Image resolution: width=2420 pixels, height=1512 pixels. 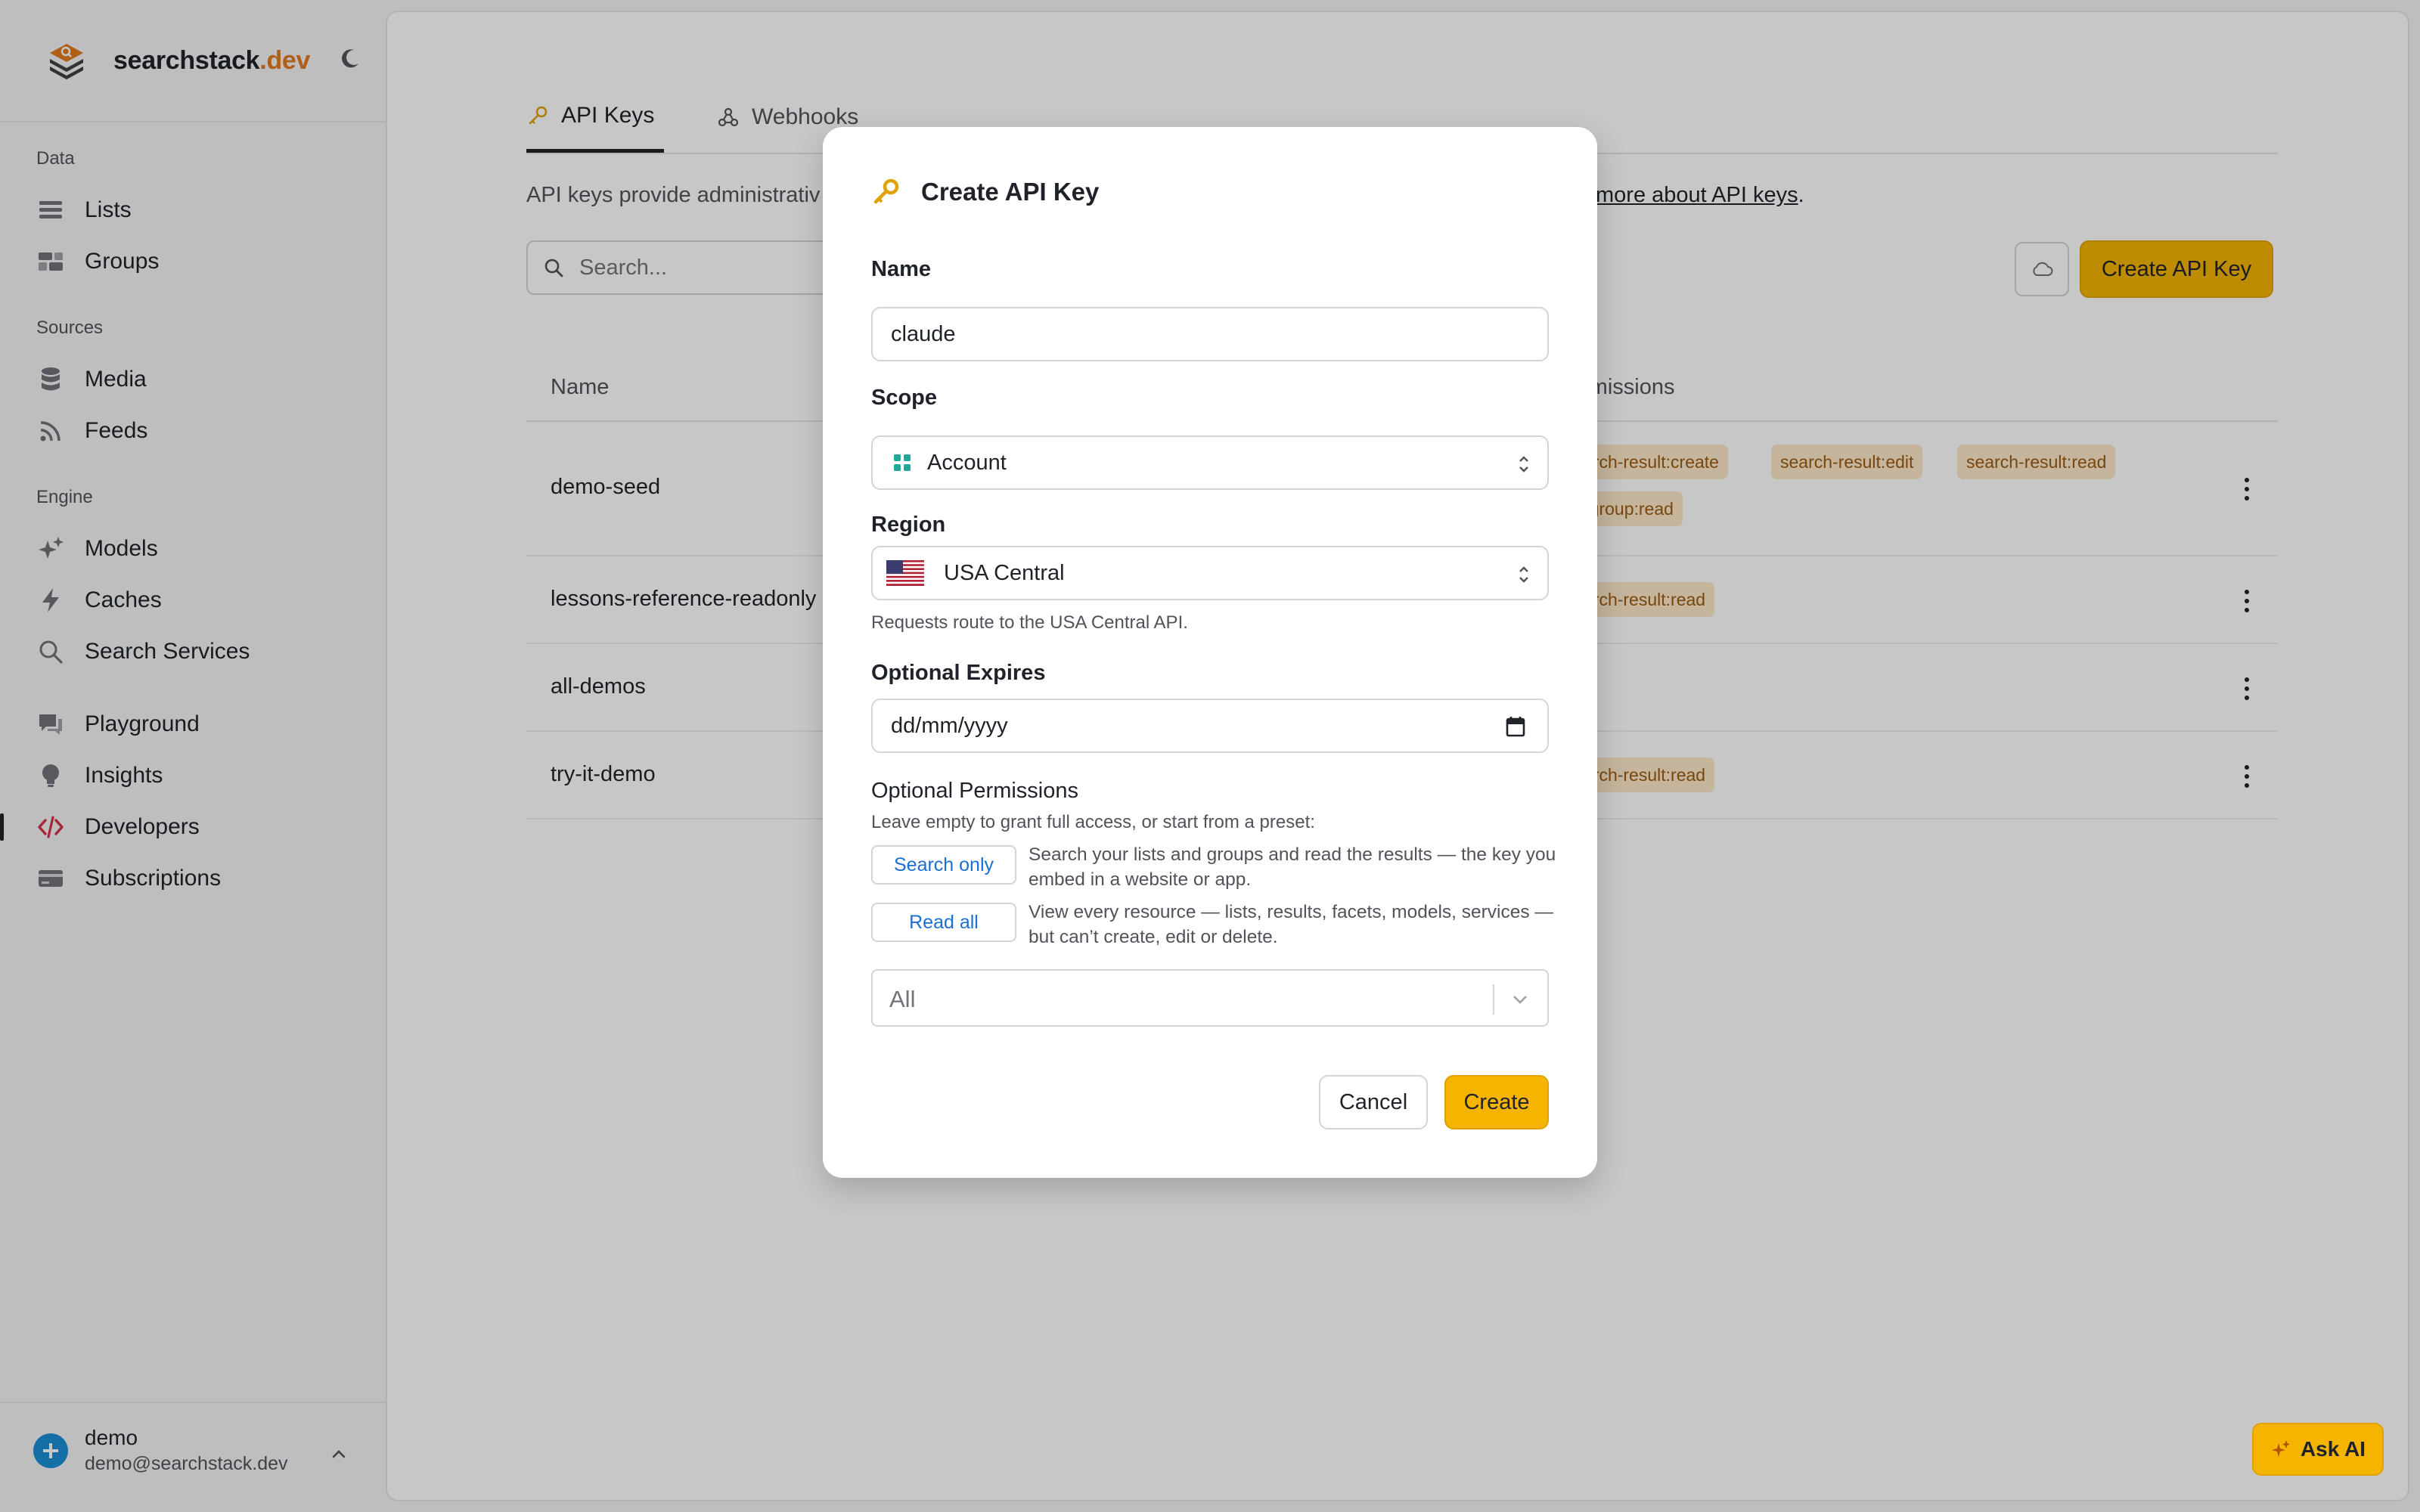 I want to click on name-value: claude, so click(x=923, y=333).